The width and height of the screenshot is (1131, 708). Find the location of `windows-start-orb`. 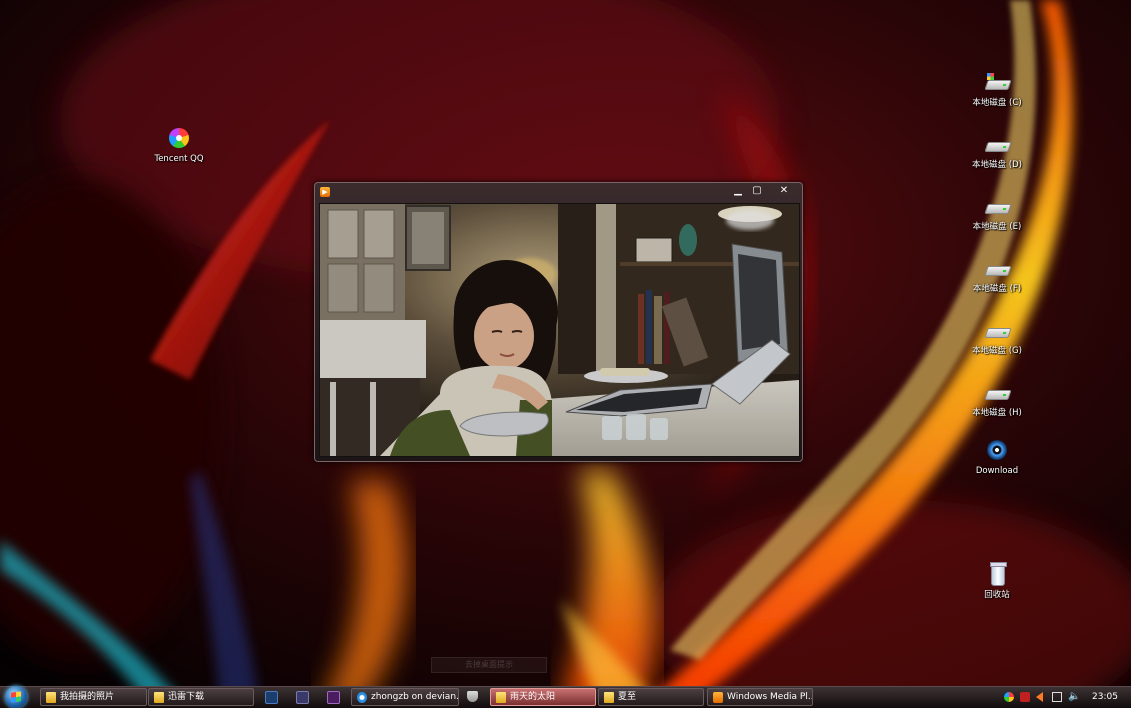

windows-start-orb is located at coordinates (16, 697).